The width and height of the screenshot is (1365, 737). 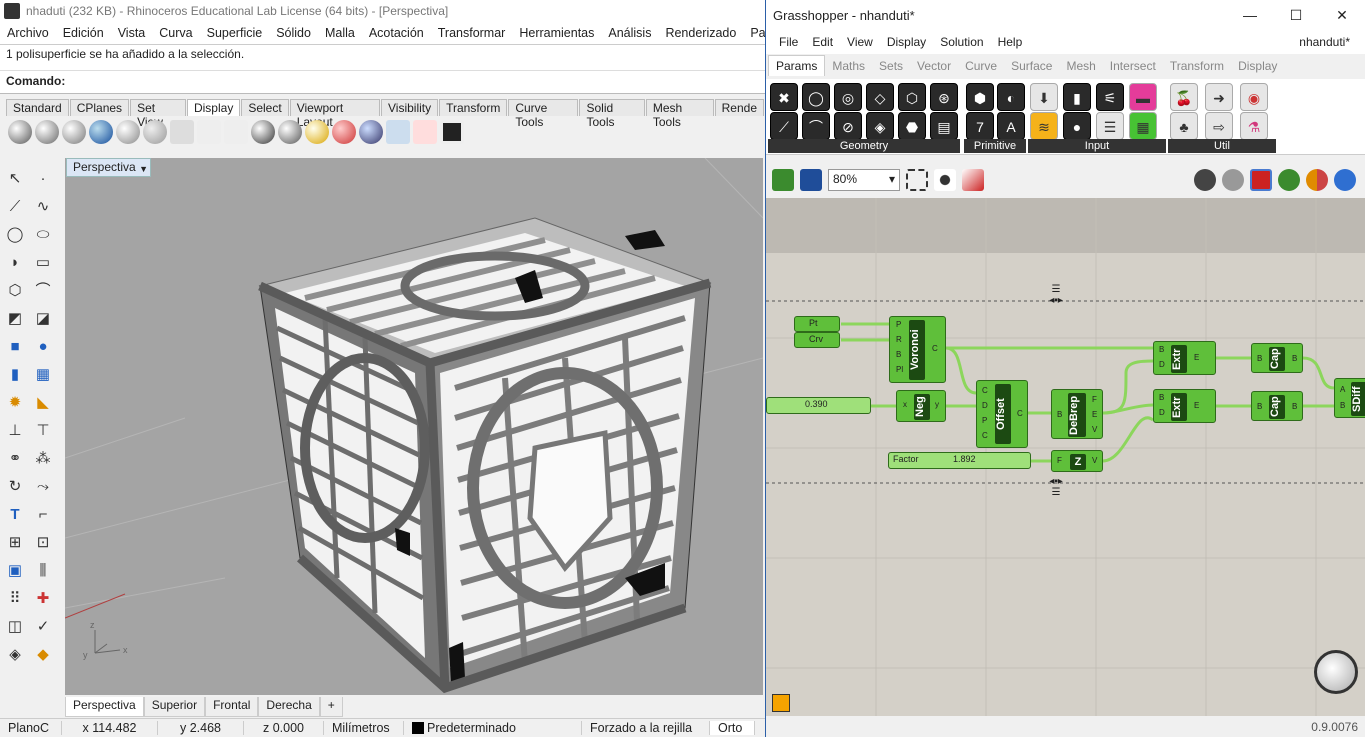 What do you see at coordinates (679, 114) in the screenshot?
I see `tab-mesh-tools: Mesh Tools` at bounding box center [679, 114].